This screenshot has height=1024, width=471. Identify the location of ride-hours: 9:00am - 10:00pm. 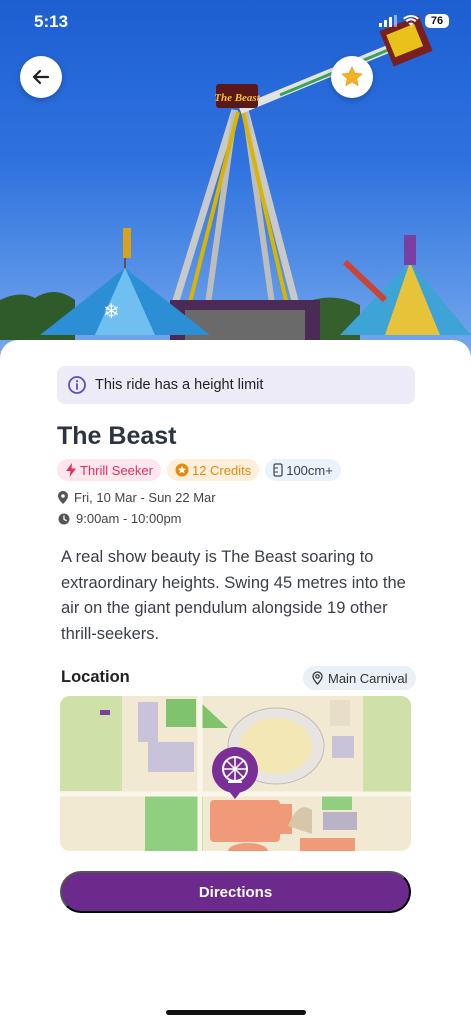
(120, 518).